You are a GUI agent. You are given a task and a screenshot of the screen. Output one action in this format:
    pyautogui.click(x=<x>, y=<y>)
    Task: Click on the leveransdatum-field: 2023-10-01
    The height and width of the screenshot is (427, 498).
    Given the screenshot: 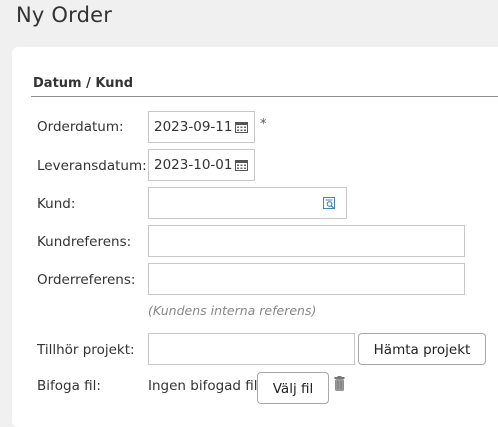 What is the action you would take?
    pyautogui.click(x=201, y=165)
    